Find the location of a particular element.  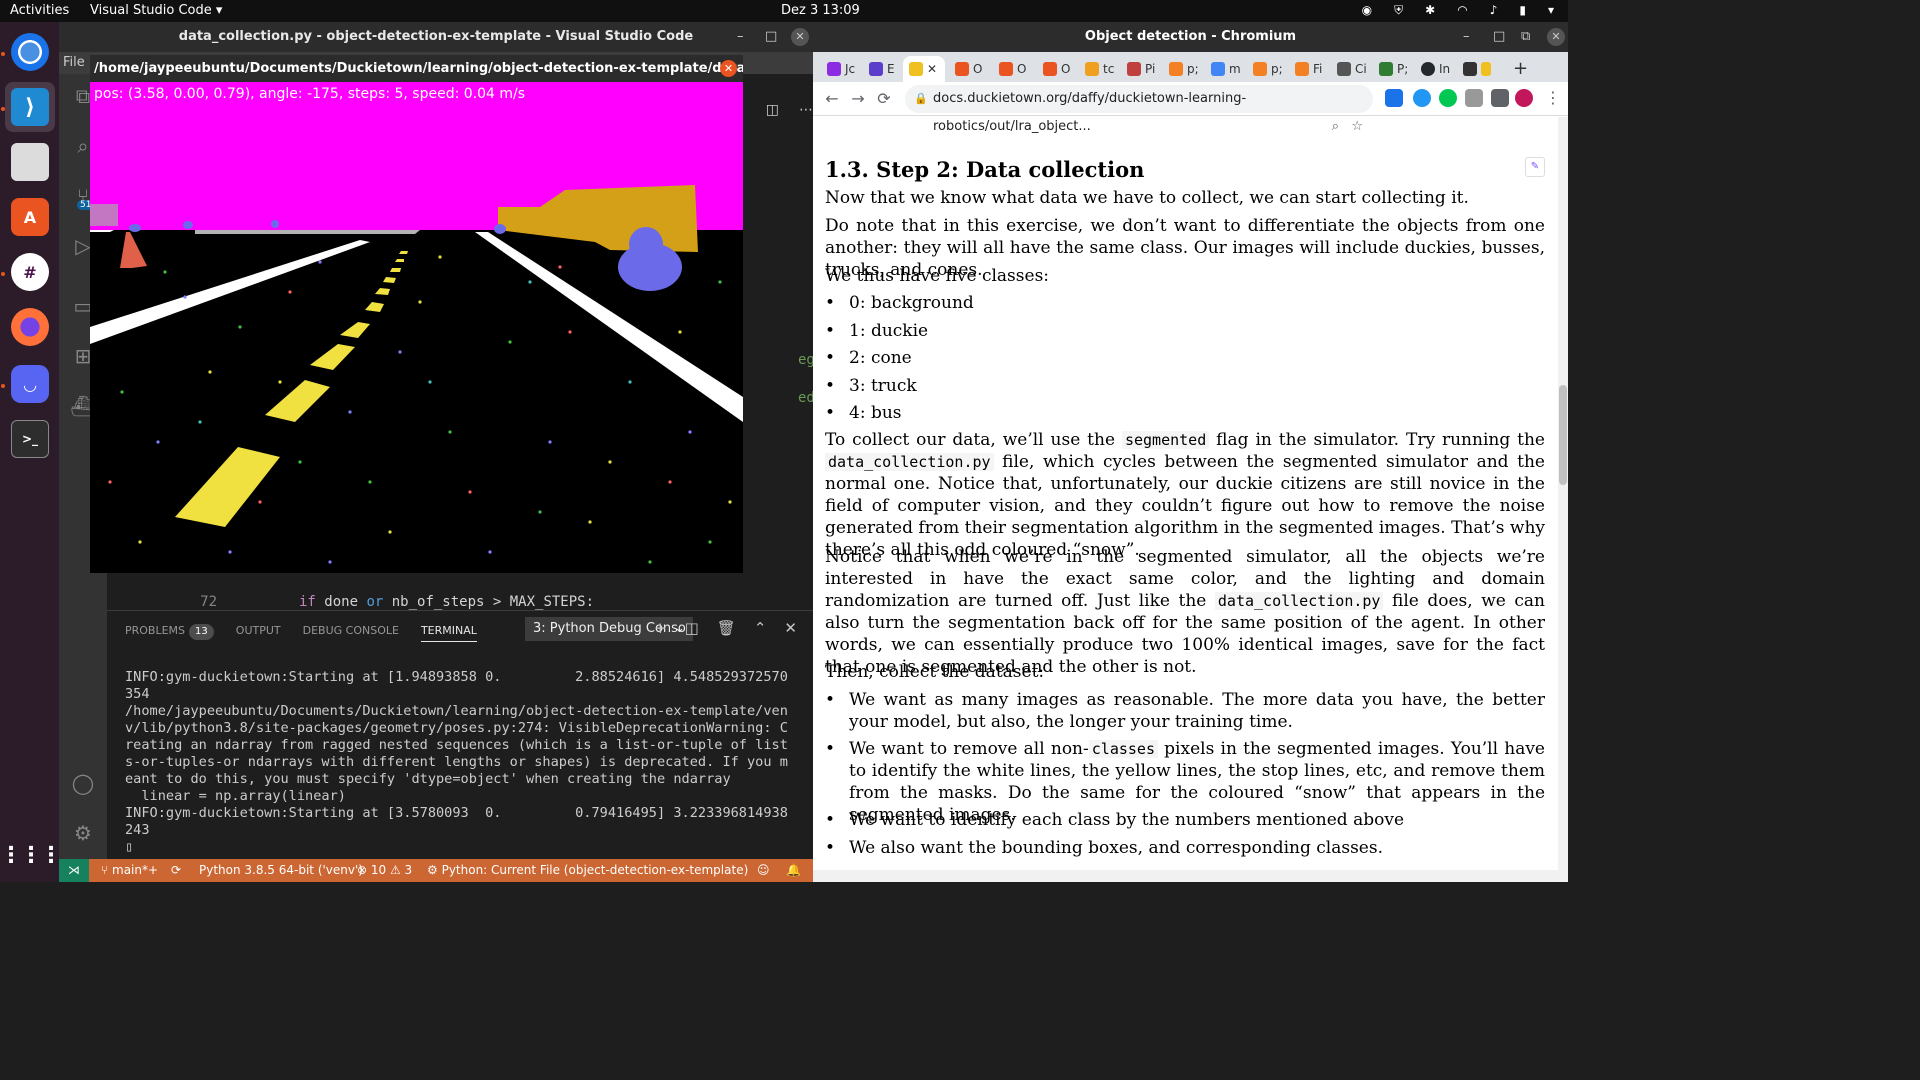

vertical-scrollbar is located at coordinates (1563, 499).